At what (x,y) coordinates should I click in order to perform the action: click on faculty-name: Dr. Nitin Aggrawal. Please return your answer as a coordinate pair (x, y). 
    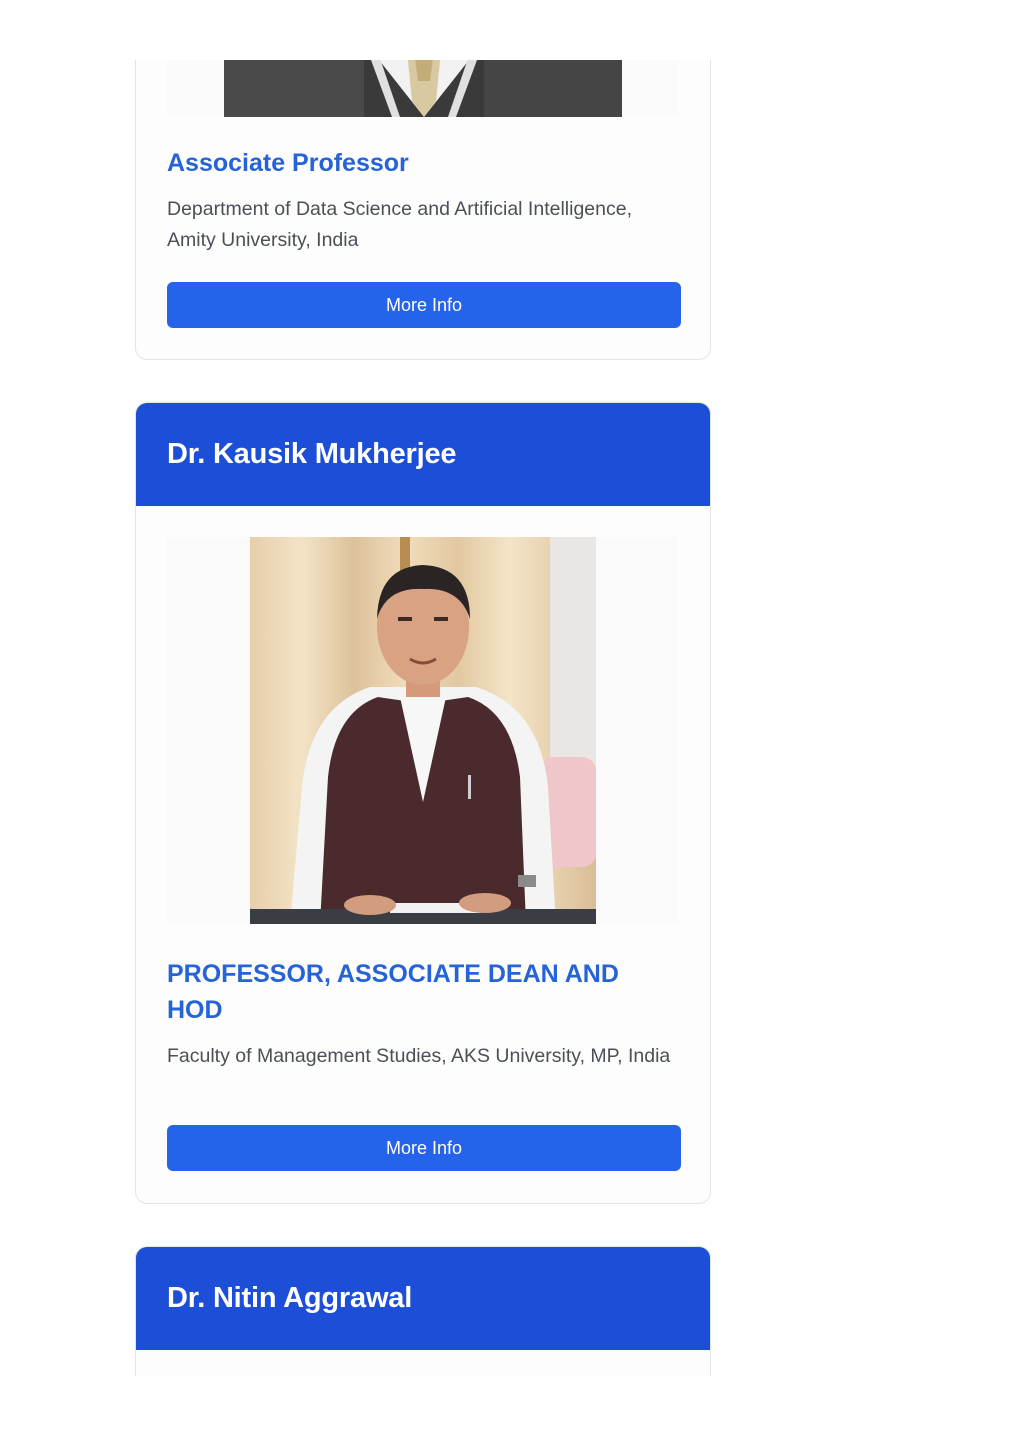
    Looking at the image, I should click on (290, 1298).